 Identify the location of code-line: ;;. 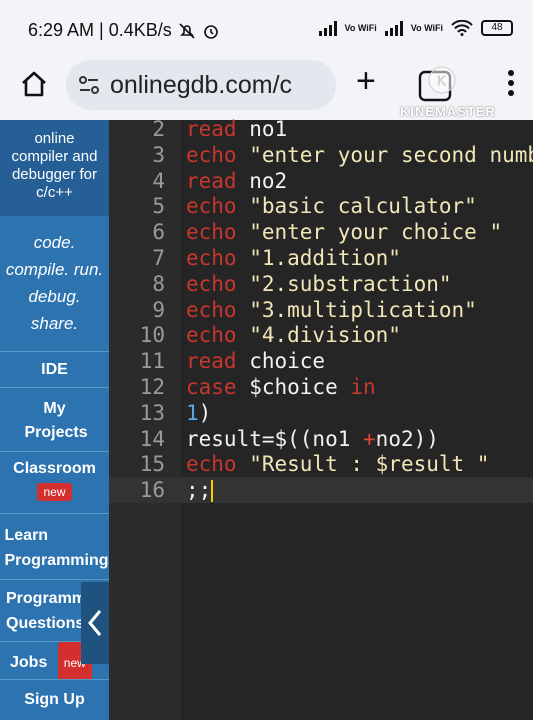
(359, 490).